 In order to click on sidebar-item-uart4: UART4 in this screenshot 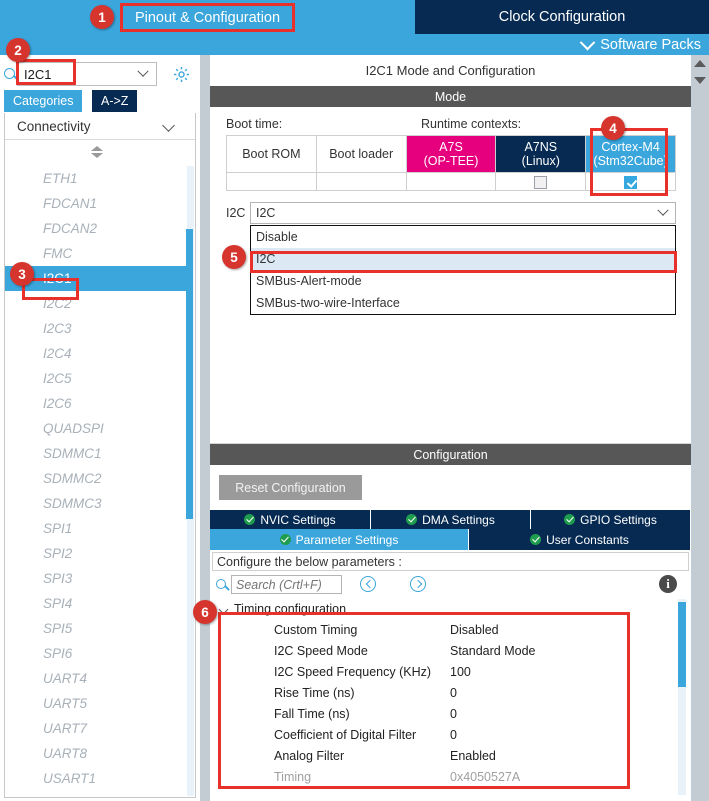, I will do `click(97, 678)`.